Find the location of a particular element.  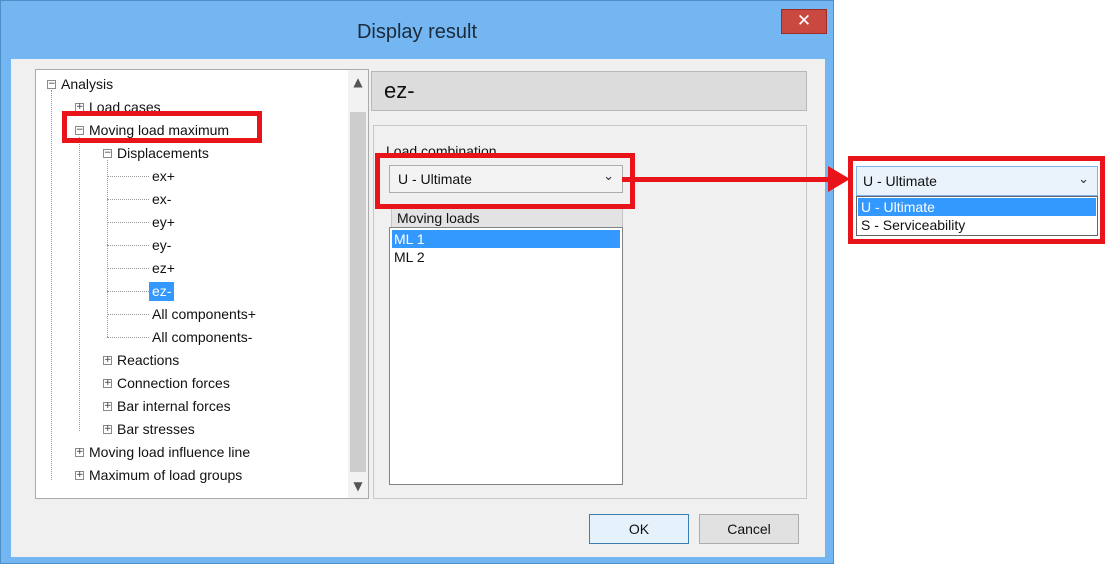

tree-item-label: Maximum of load groups is located at coordinates (166, 475).